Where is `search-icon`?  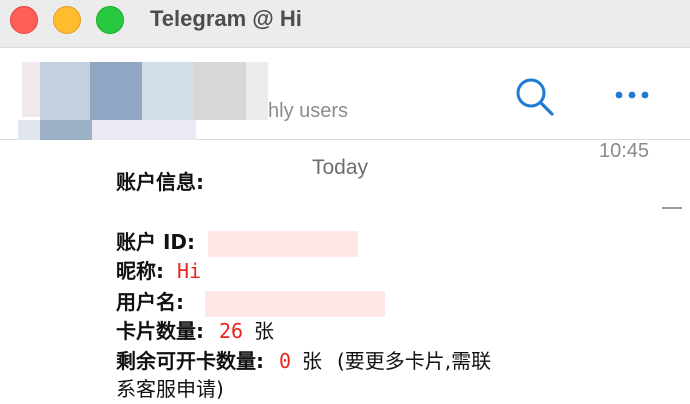 search-icon is located at coordinates (535, 97).